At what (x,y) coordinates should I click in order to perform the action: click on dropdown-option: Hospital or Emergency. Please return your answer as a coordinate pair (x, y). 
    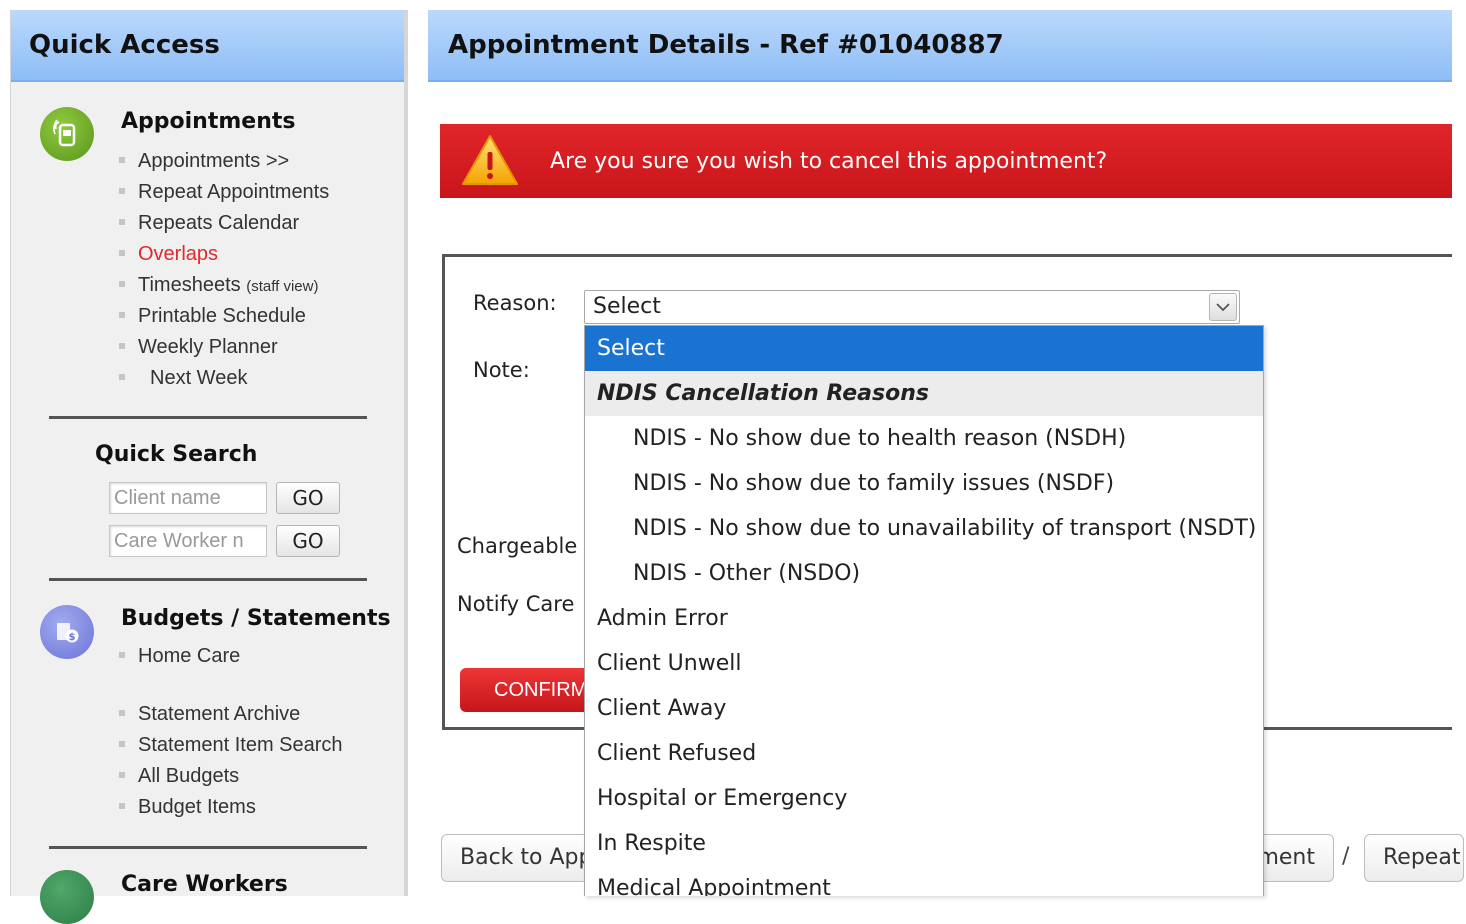
    Looking at the image, I should click on (924, 798).